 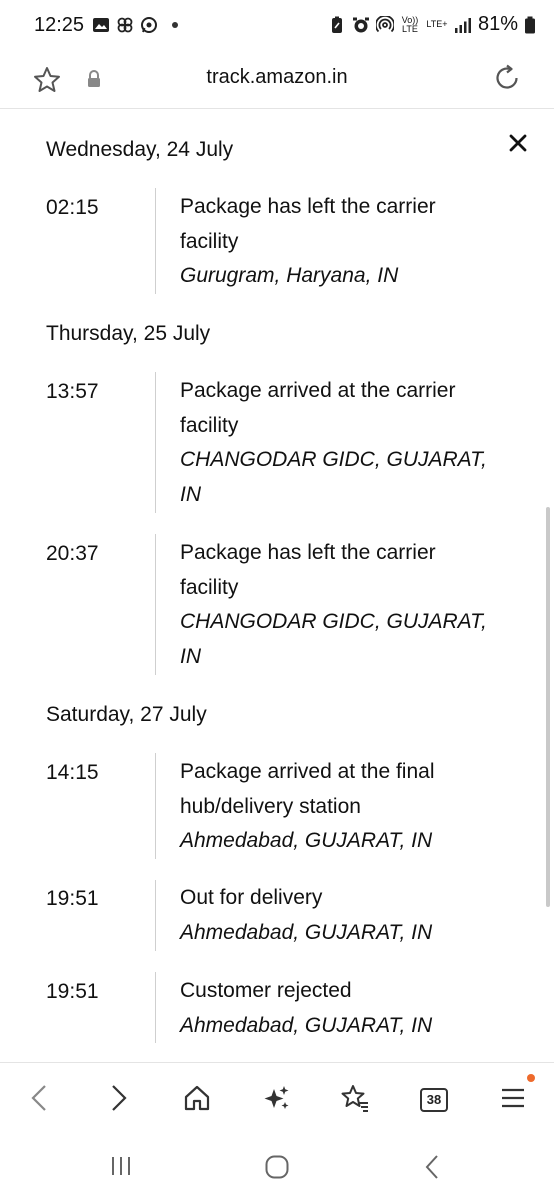 I want to click on browser-url-bar: track.amazon.in, so click(x=277, y=80).